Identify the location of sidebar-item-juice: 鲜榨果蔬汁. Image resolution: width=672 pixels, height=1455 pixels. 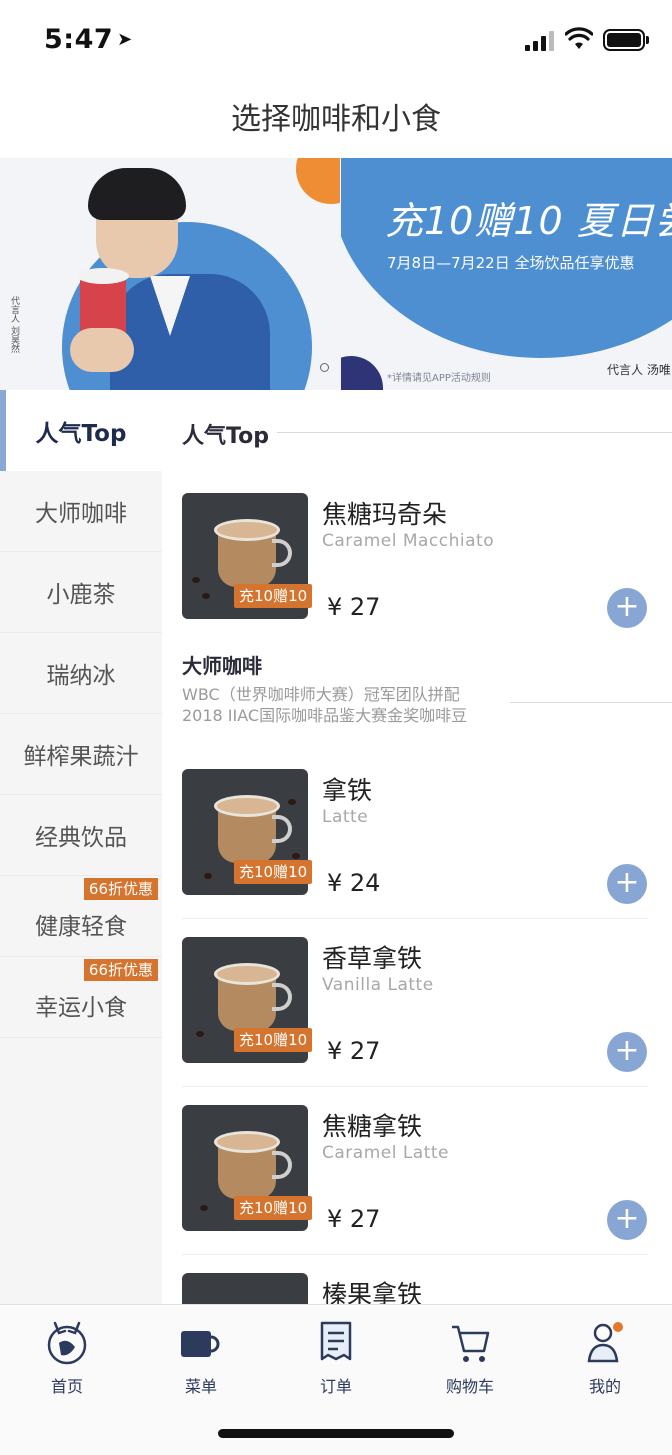
(81, 754).